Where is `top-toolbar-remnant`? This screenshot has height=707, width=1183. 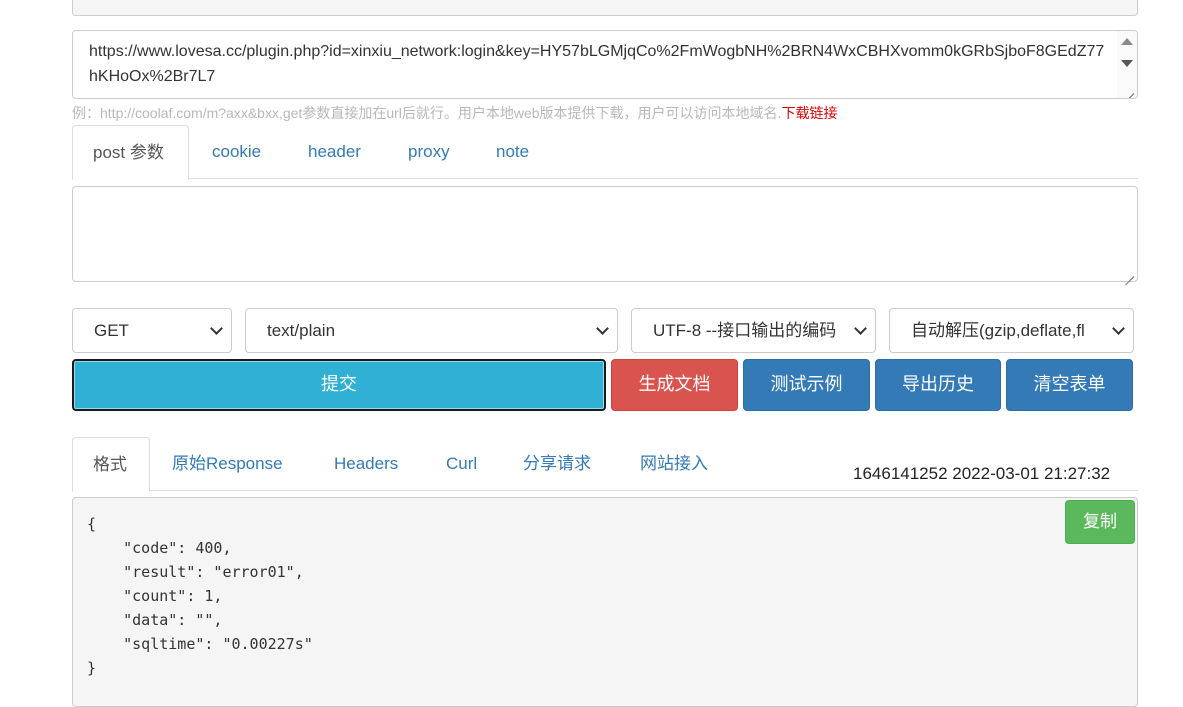 top-toolbar-remnant is located at coordinates (605, 8).